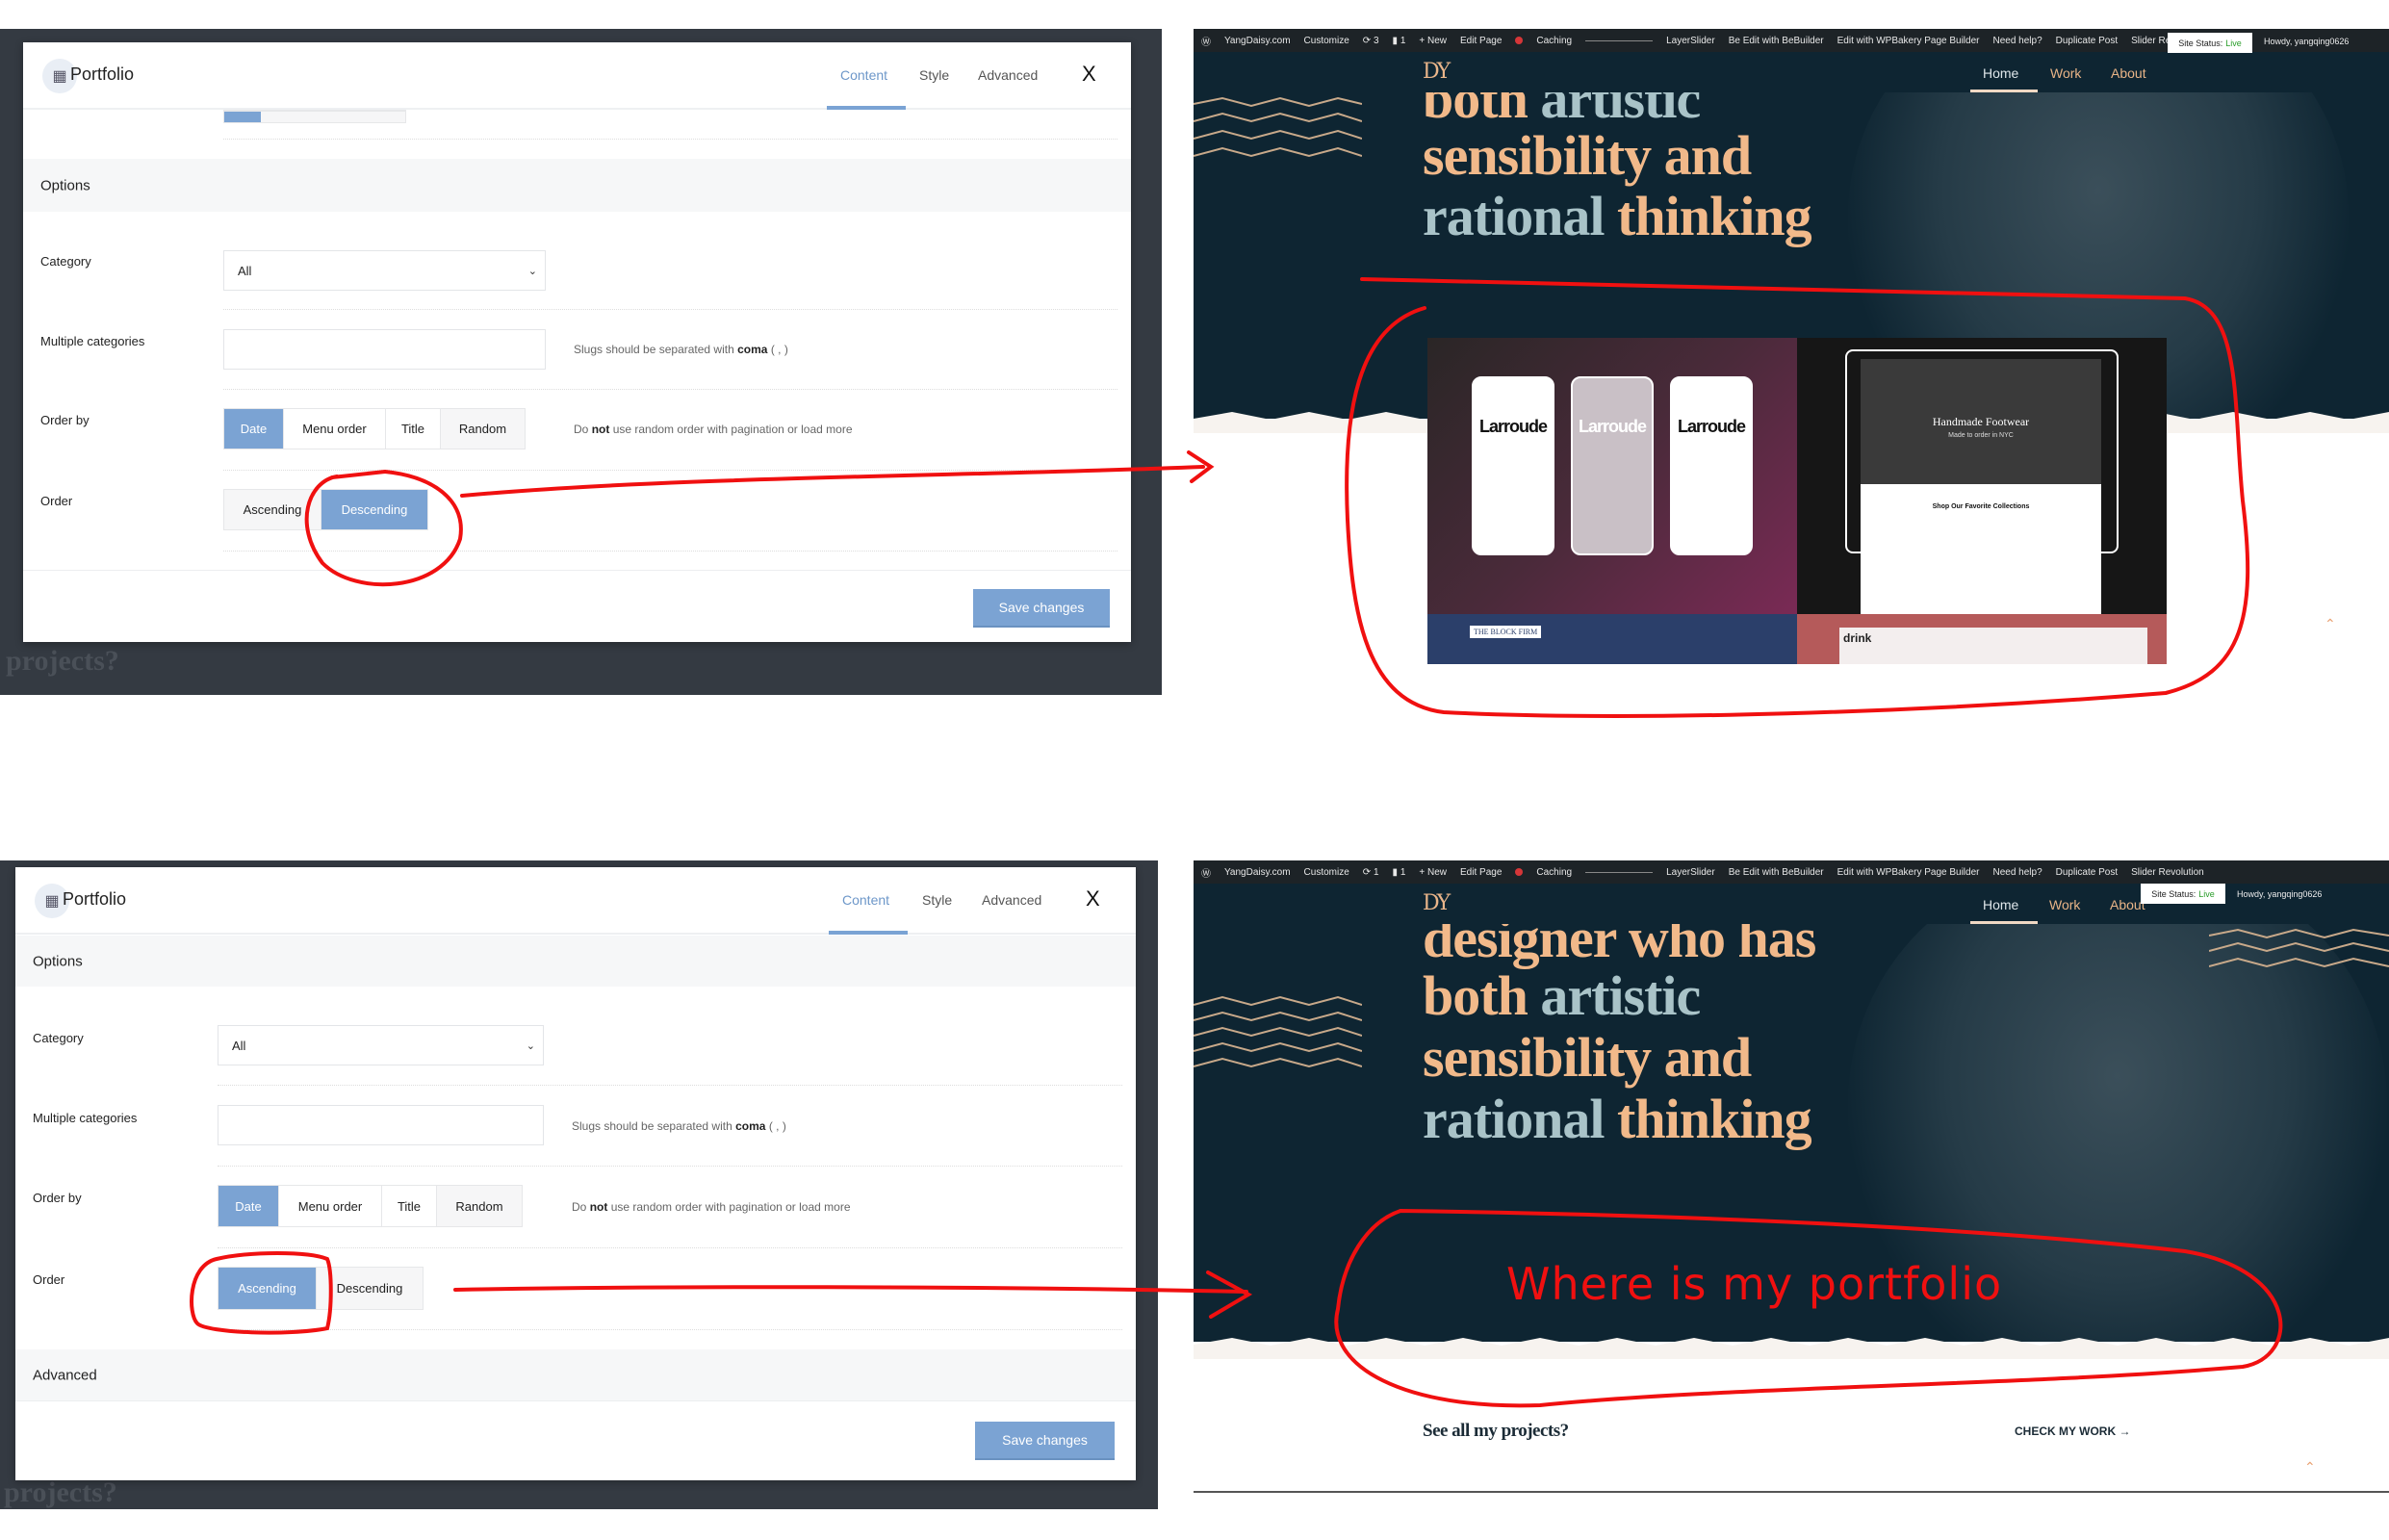 This screenshot has width=2389, height=1540. Describe the element at coordinates (2128, 73) in the screenshot. I see `nav-about: About` at that location.